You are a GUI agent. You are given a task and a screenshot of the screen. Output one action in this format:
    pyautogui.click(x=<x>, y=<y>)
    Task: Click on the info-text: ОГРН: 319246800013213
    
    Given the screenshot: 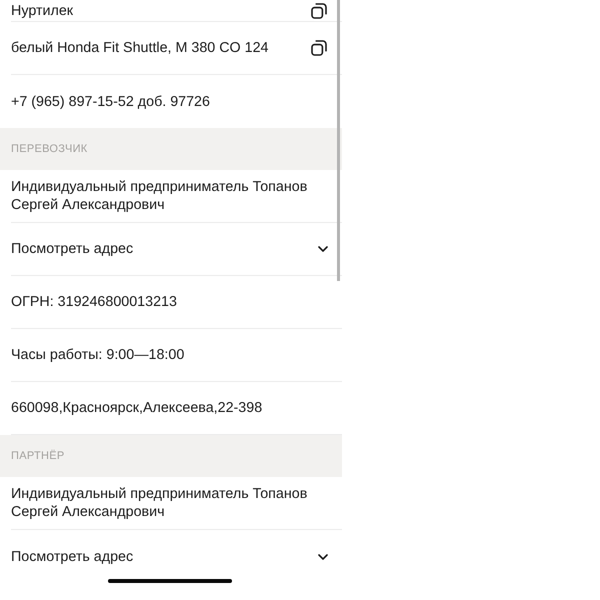 What is the action you would take?
    pyautogui.click(x=94, y=302)
    